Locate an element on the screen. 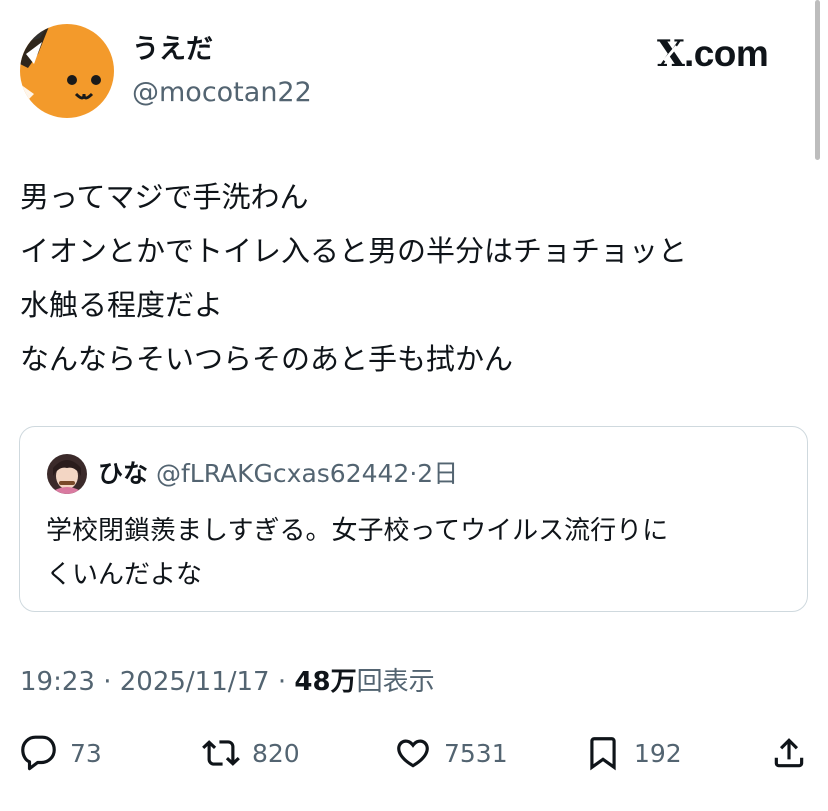 This screenshot has height=811, width=828. repost-icon is located at coordinates (221, 753).